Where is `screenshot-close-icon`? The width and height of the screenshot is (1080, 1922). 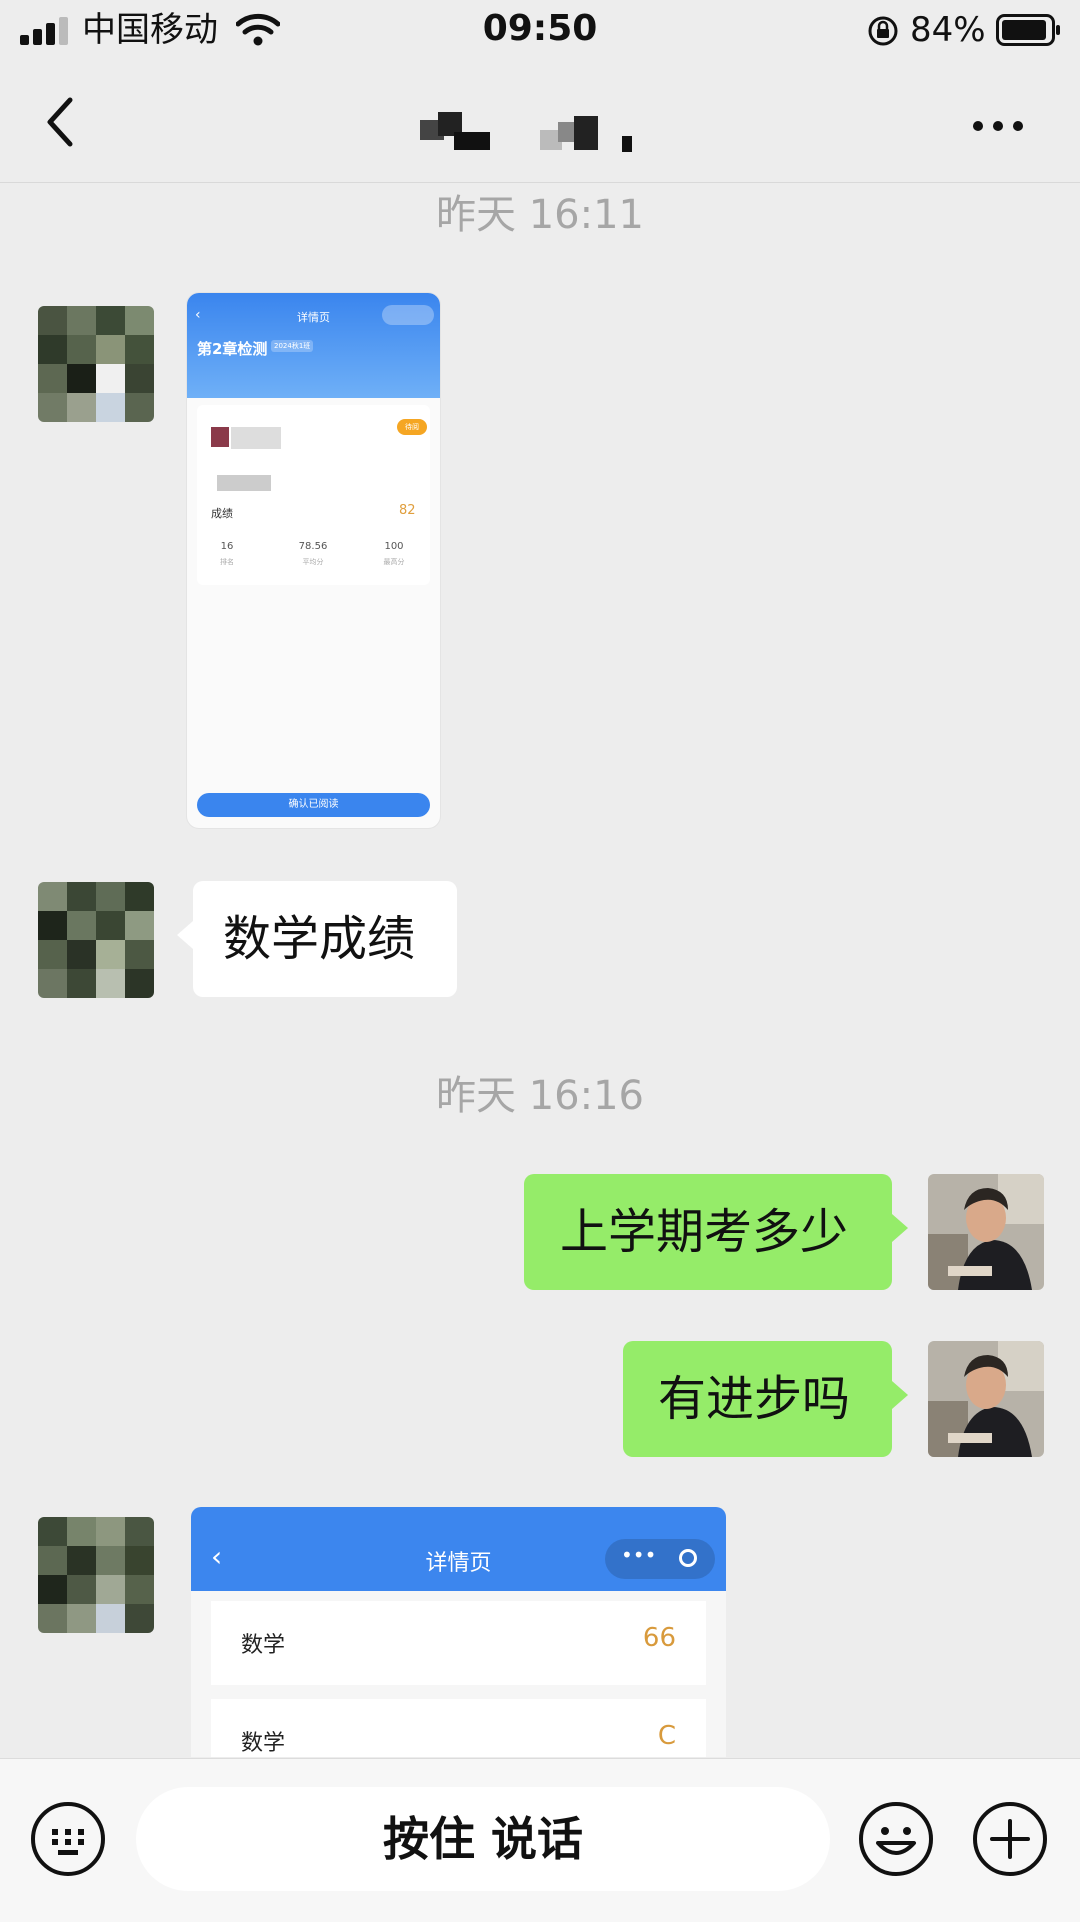 screenshot-close-icon is located at coordinates (688, 1558).